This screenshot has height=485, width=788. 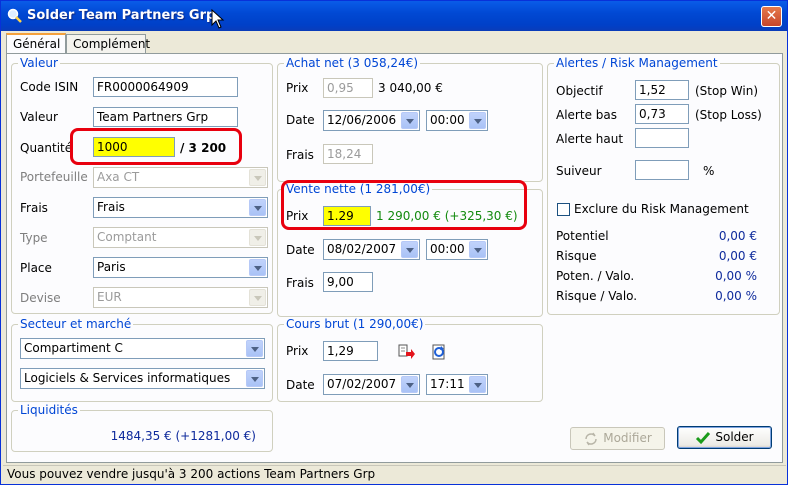 I want to click on secteur-select: Logiciels & Services informatiques, so click(x=142, y=378).